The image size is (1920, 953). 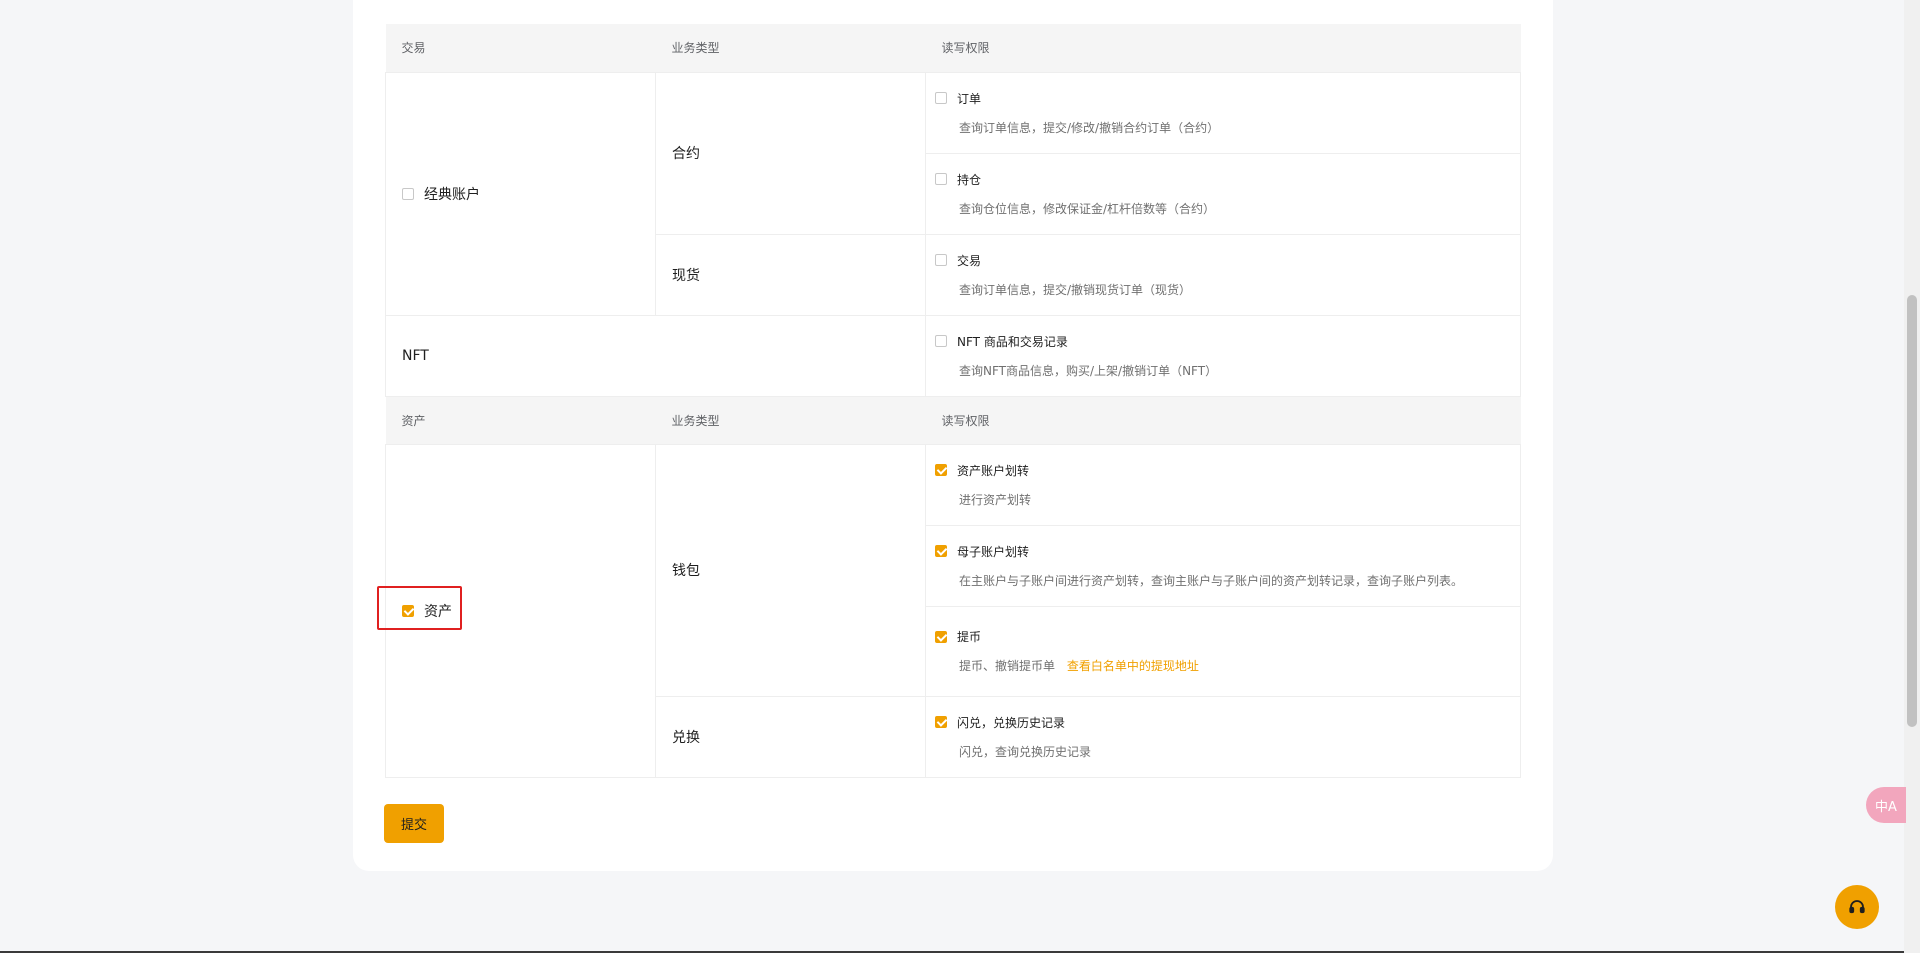 I want to click on trade-permission-header: 读写权限, so click(x=1223, y=48).